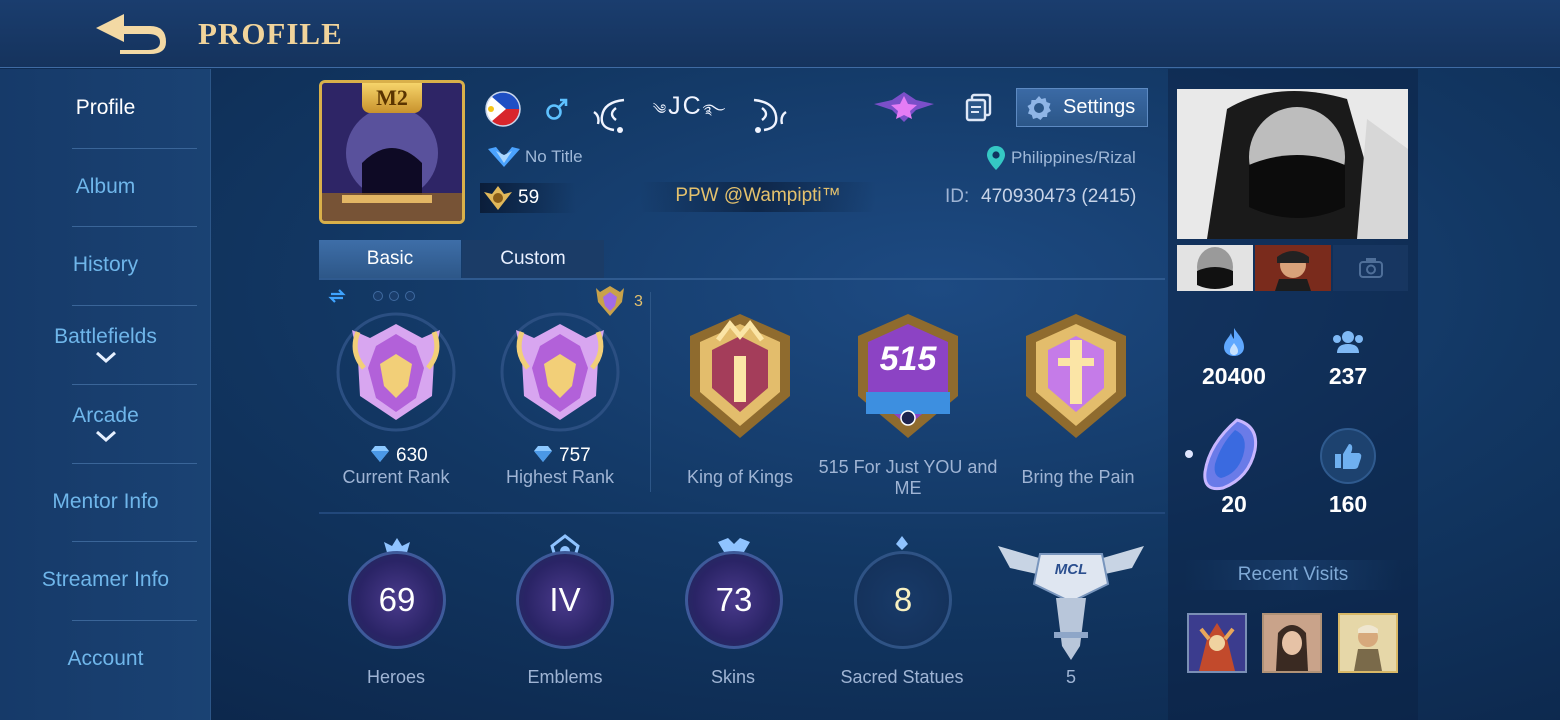  What do you see at coordinates (996, 158) in the screenshot?
I see `location-pin-icon` at bounding box center [996, 158].